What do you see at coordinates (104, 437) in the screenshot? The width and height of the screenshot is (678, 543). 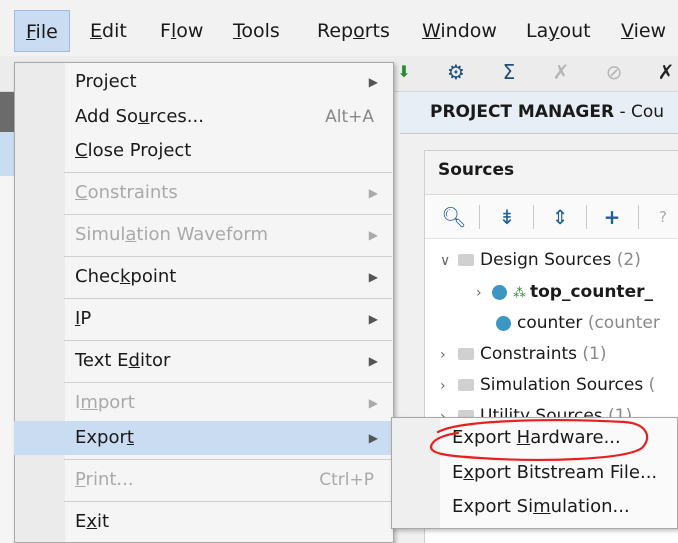 I see `menu-item-label: Export` at bounding box center [104, 437].